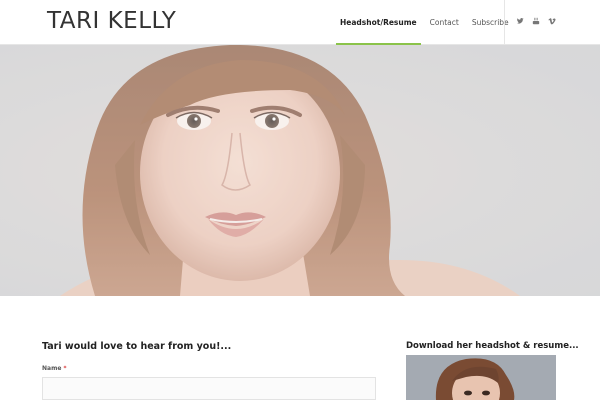  What do you see at coordinates (111, 21) in the screenshot?
I see `site-logo: TARI KELLY` at bounding box center [111, 21].